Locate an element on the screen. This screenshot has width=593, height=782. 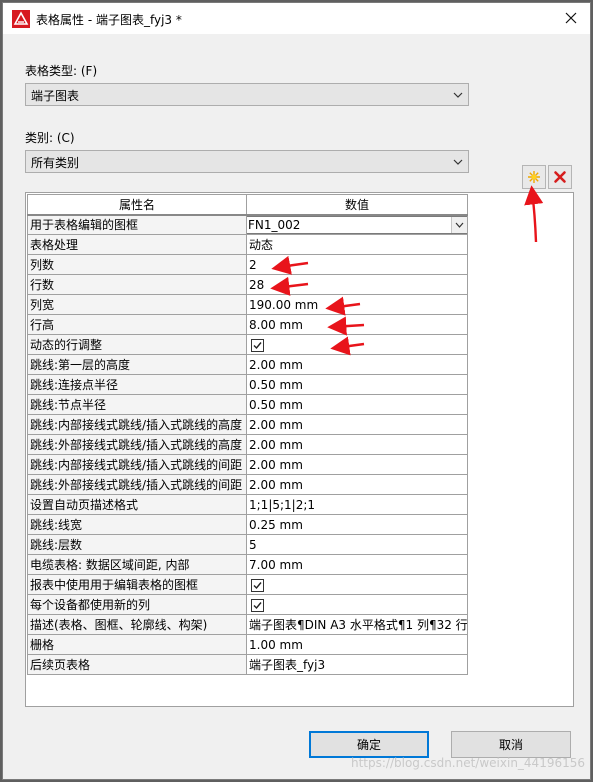
table-row: 用于表格编辑的图框 FN1_002 is located at coordinates (247, 224).